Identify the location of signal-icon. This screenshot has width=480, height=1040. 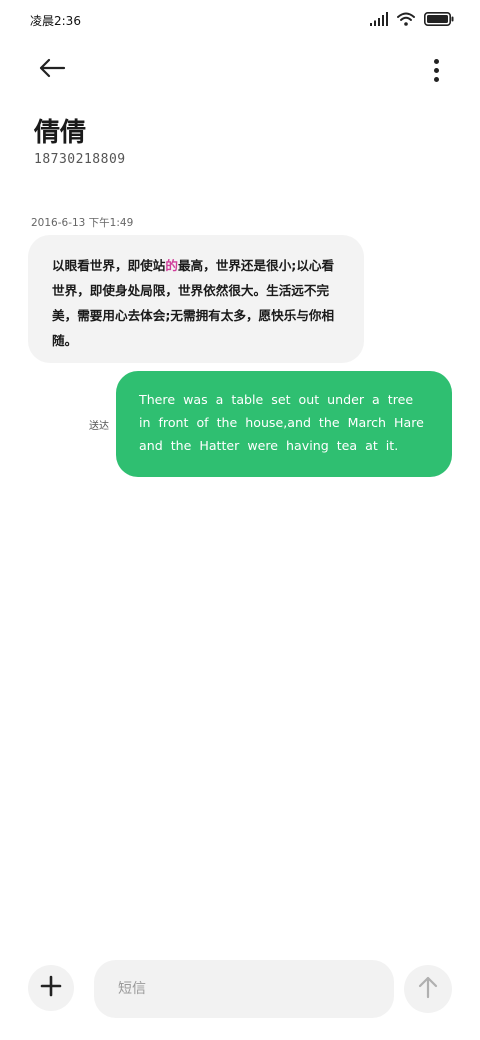
(379, 20).